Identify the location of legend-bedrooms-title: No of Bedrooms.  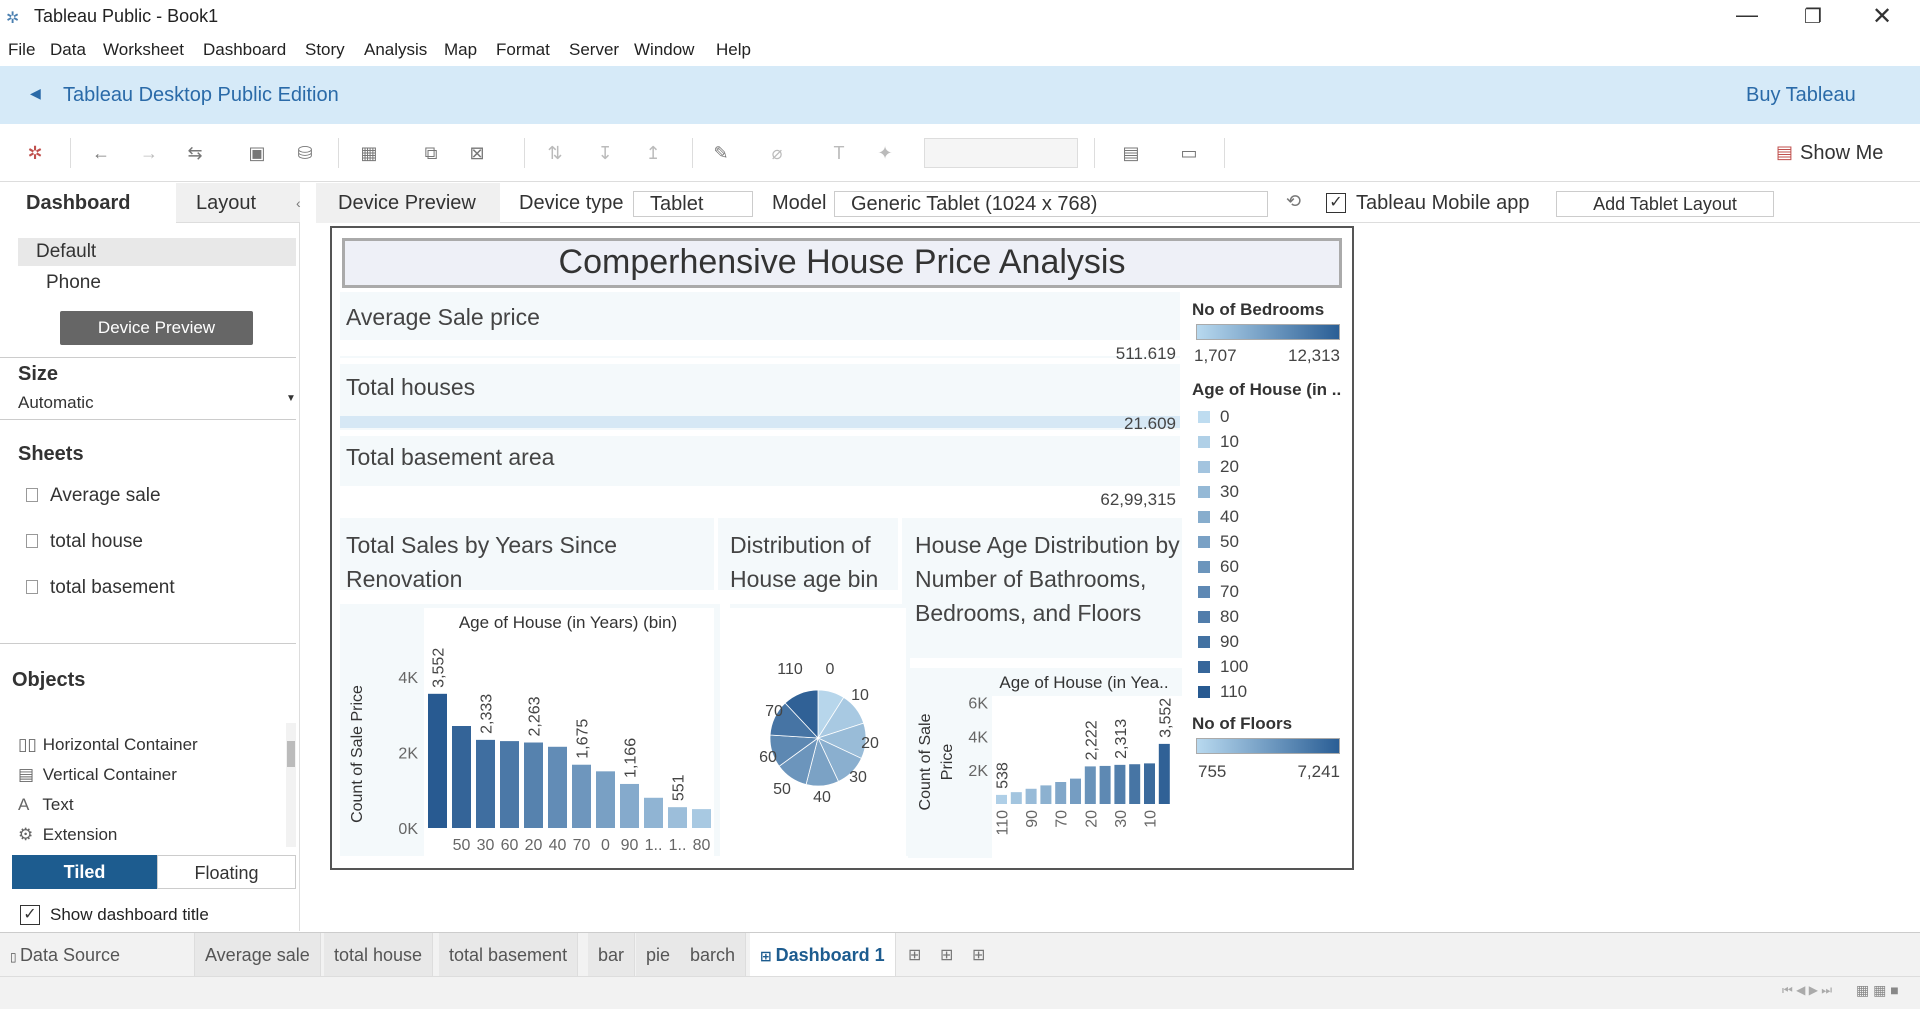
(1258, 309).